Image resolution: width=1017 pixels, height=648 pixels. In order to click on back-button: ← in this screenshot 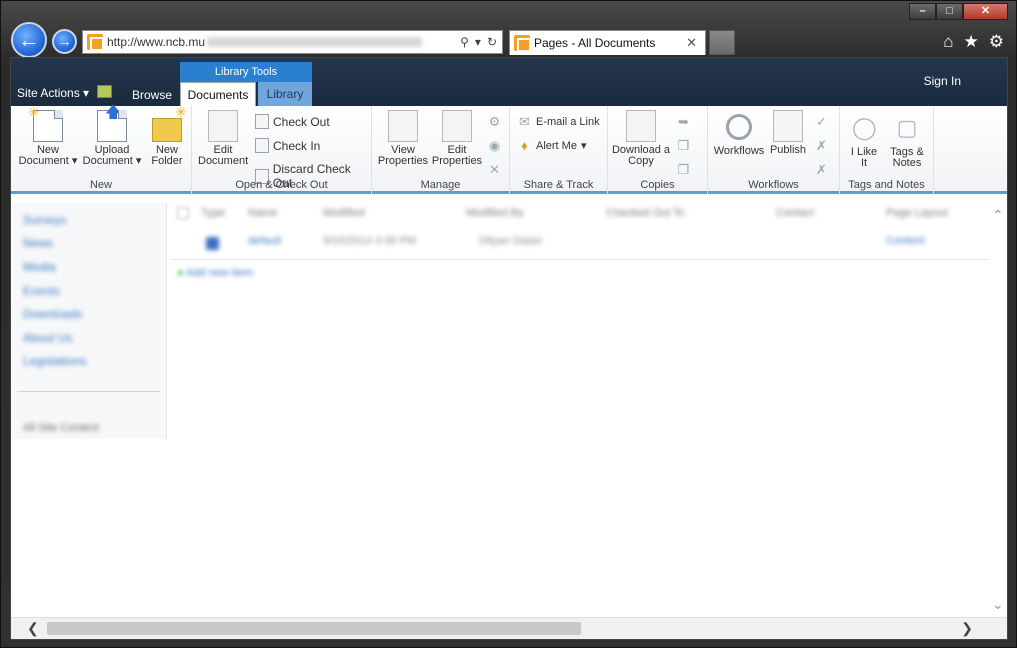, I will do `click(29, 40)`.